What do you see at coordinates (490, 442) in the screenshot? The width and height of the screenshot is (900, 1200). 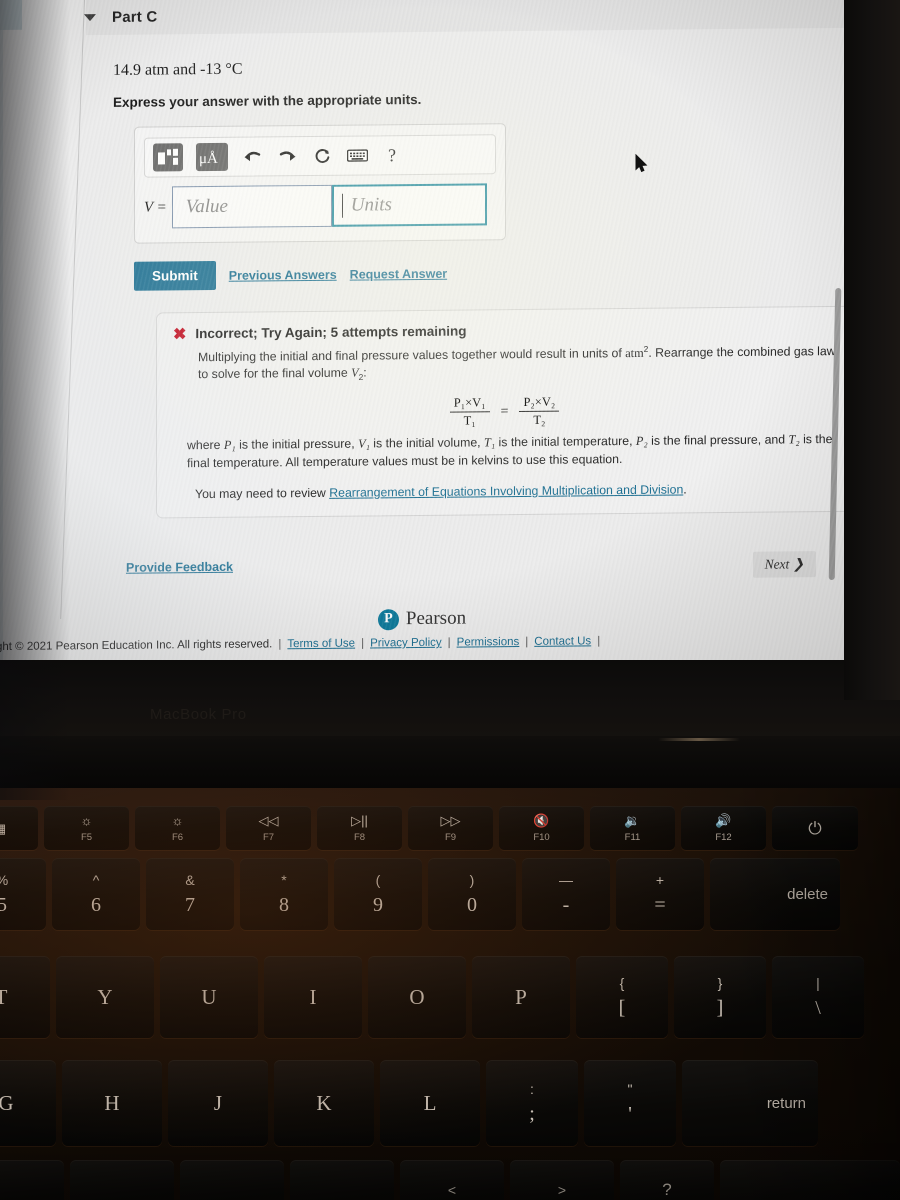 I see `where-symbol-t1: T₁` at bounding box center [490, 442].